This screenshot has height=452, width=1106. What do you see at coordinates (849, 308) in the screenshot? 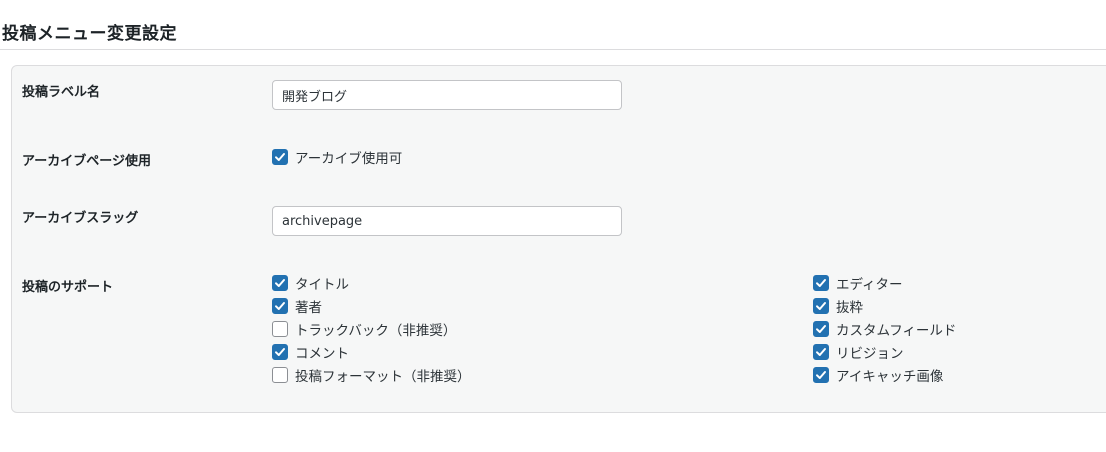
I see `support-checkbox-label: 抜粋` at bounding box center [849, 308].